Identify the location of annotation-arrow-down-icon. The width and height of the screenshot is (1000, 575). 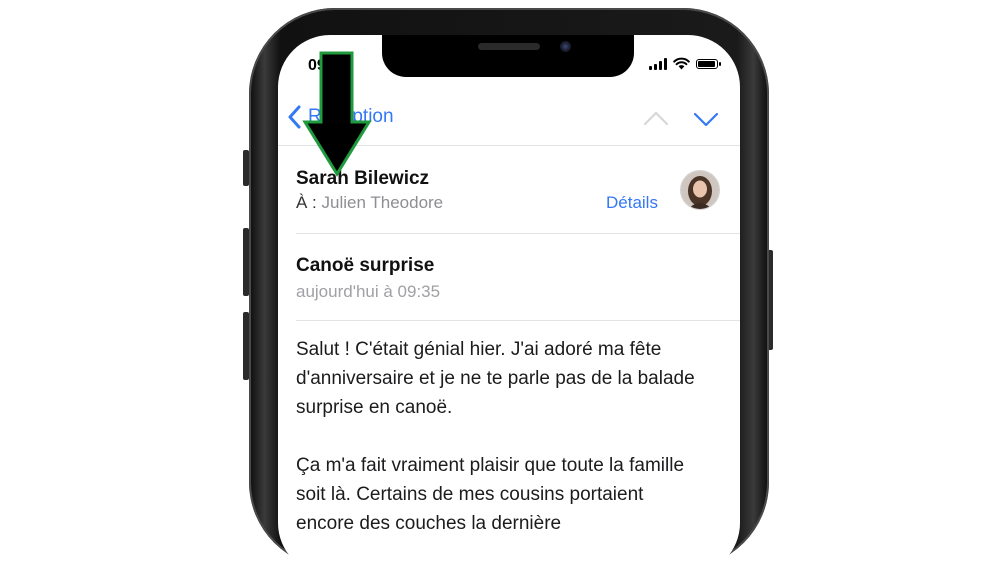
(337, 114).